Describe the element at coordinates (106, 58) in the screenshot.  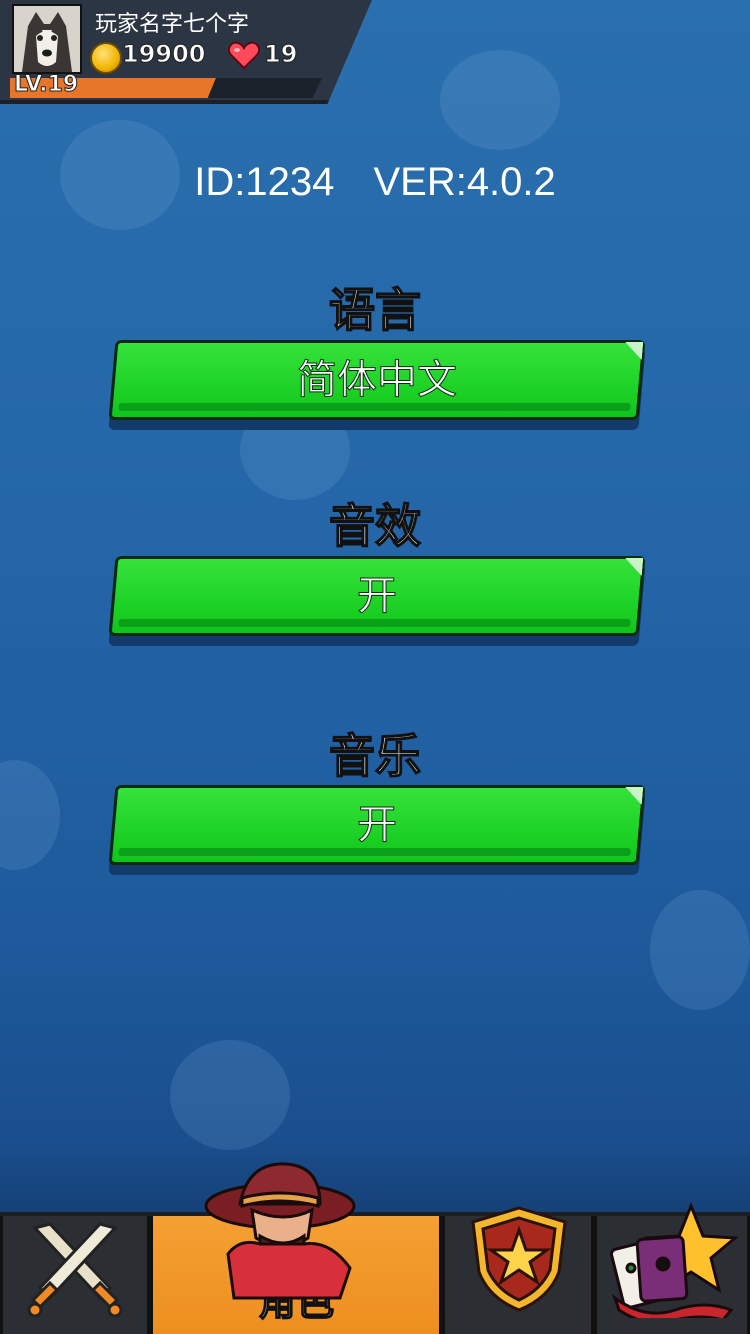
I see `coin-icon` at that location.